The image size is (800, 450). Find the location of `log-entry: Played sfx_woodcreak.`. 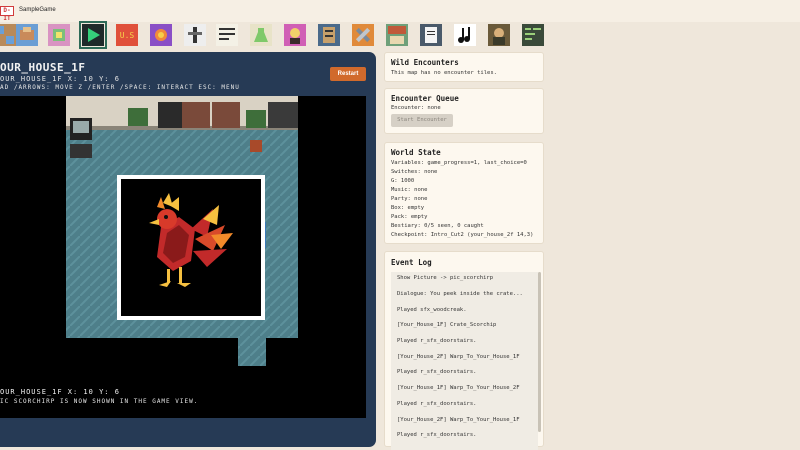

log-entry: Played sfx_woodcreak. is located at coordinates (432, 310).